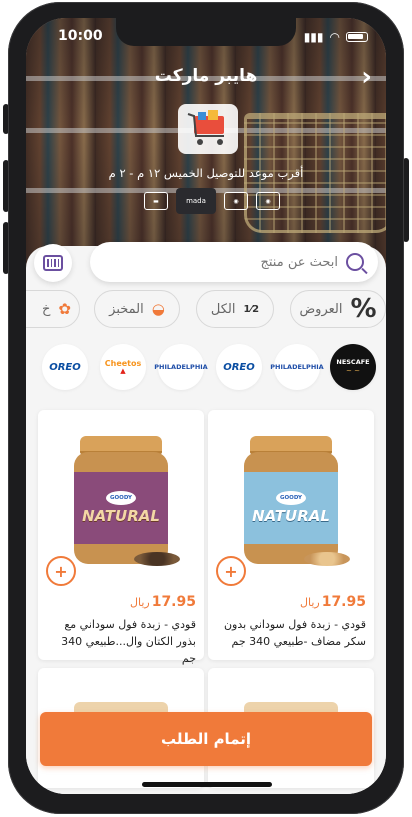 The image size is (412, 817). What do you see at coordinates (299, 262) in the screenshot?
I see `search-input: ابحث عن منتج` at bounding box center [299, 262].